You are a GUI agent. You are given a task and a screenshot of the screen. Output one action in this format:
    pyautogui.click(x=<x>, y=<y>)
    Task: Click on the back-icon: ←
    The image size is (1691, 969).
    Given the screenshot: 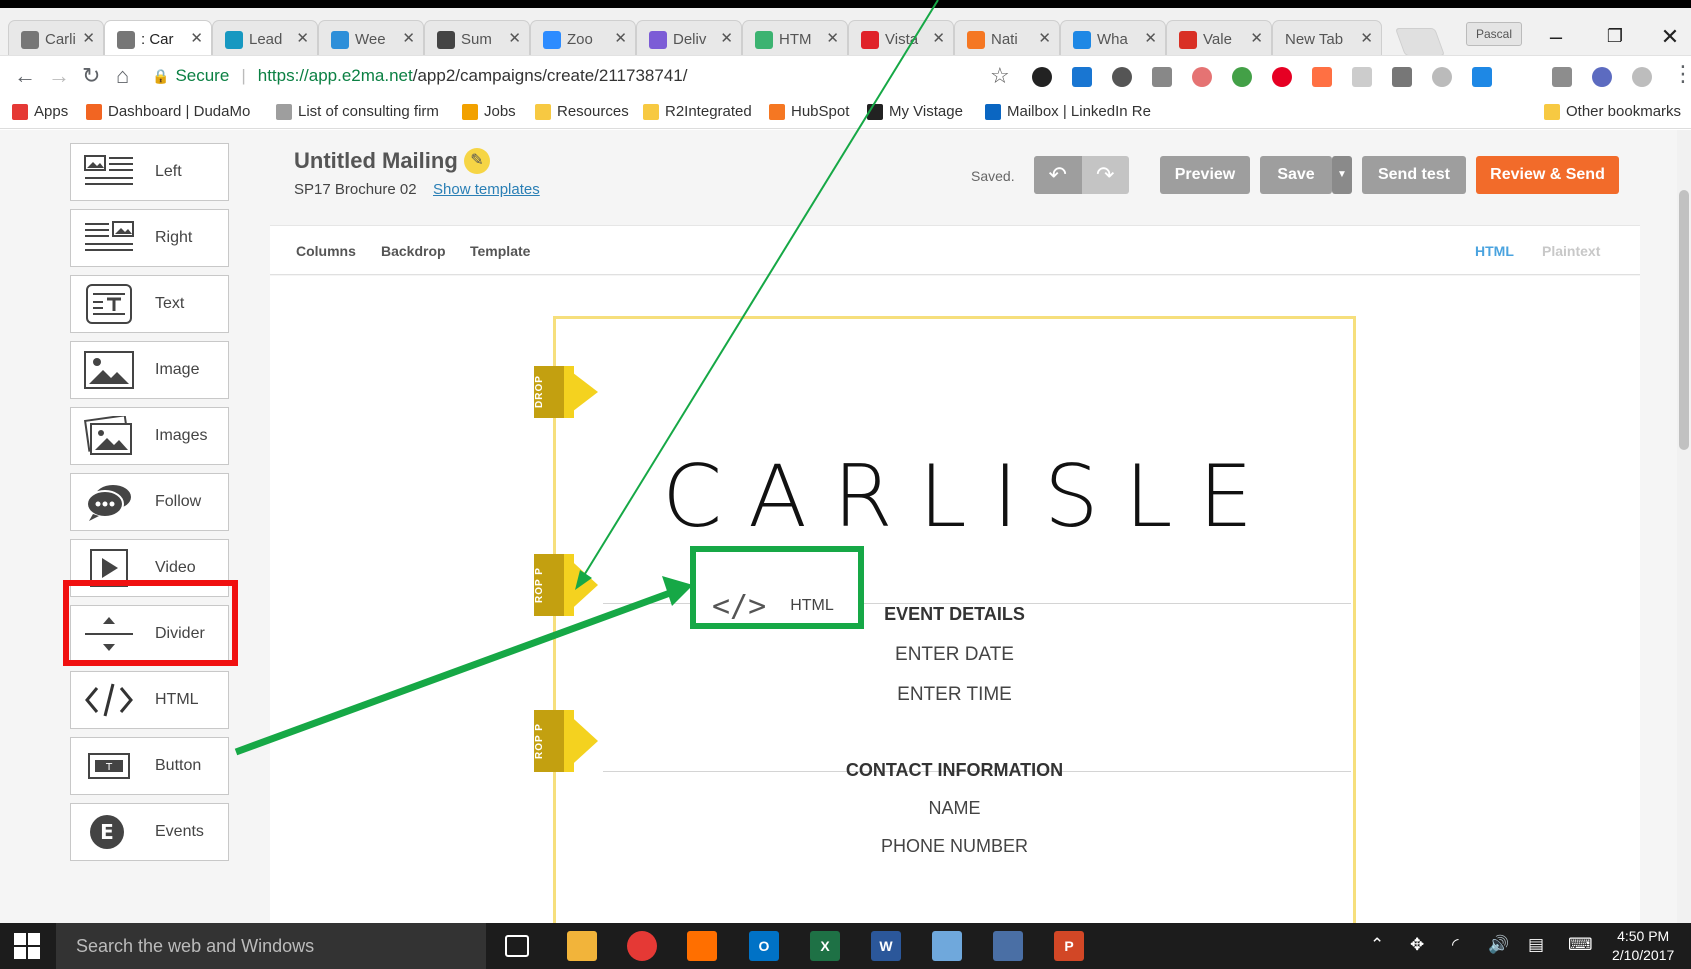 What is the action you would take?
    pyautogui.click(x=25, y=76)
    